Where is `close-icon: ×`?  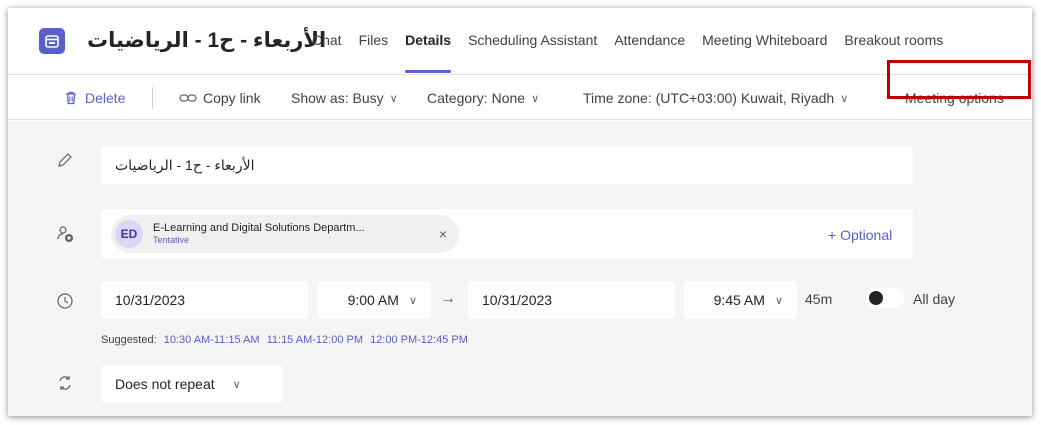 close-icon: × is located at coordinates (443, 234).